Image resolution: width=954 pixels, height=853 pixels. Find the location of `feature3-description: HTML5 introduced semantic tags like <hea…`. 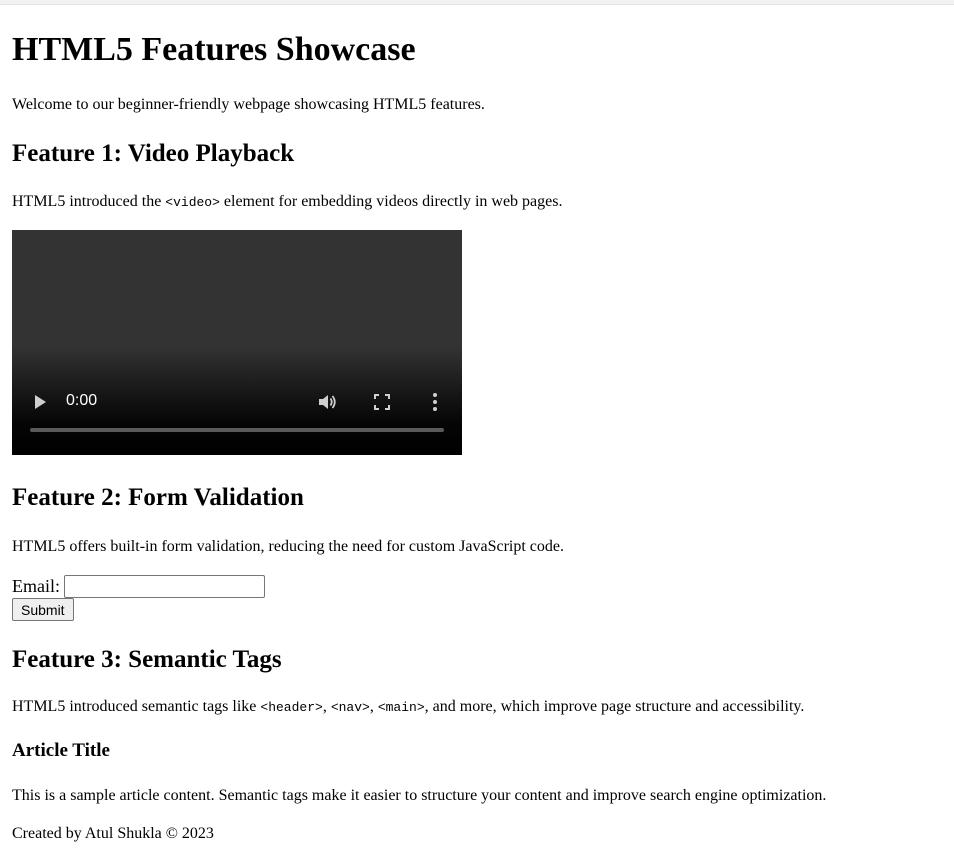

feature3-description: HTML5 introduced semantic tags like <hea… is located at coordinates (408, 707).